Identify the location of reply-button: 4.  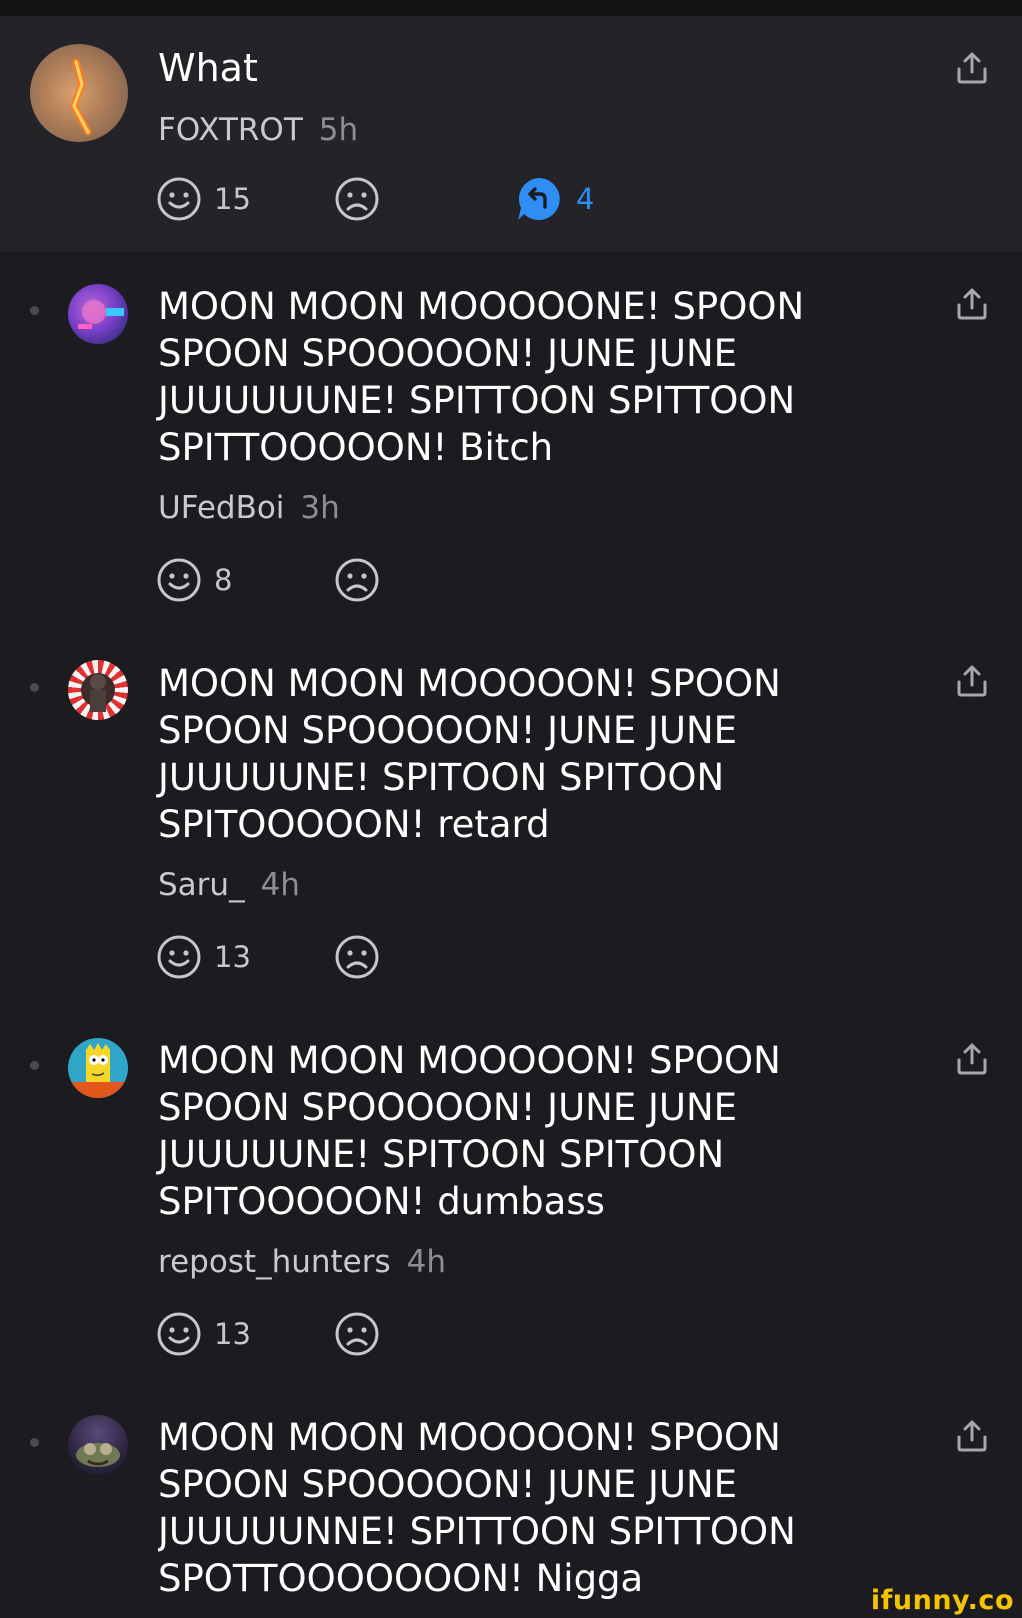
(555, 199).